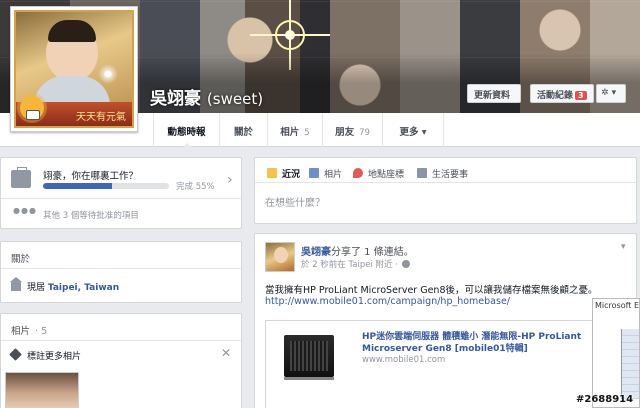  I want to click on composer-tab-label: 地點座標, so click(386, 175).